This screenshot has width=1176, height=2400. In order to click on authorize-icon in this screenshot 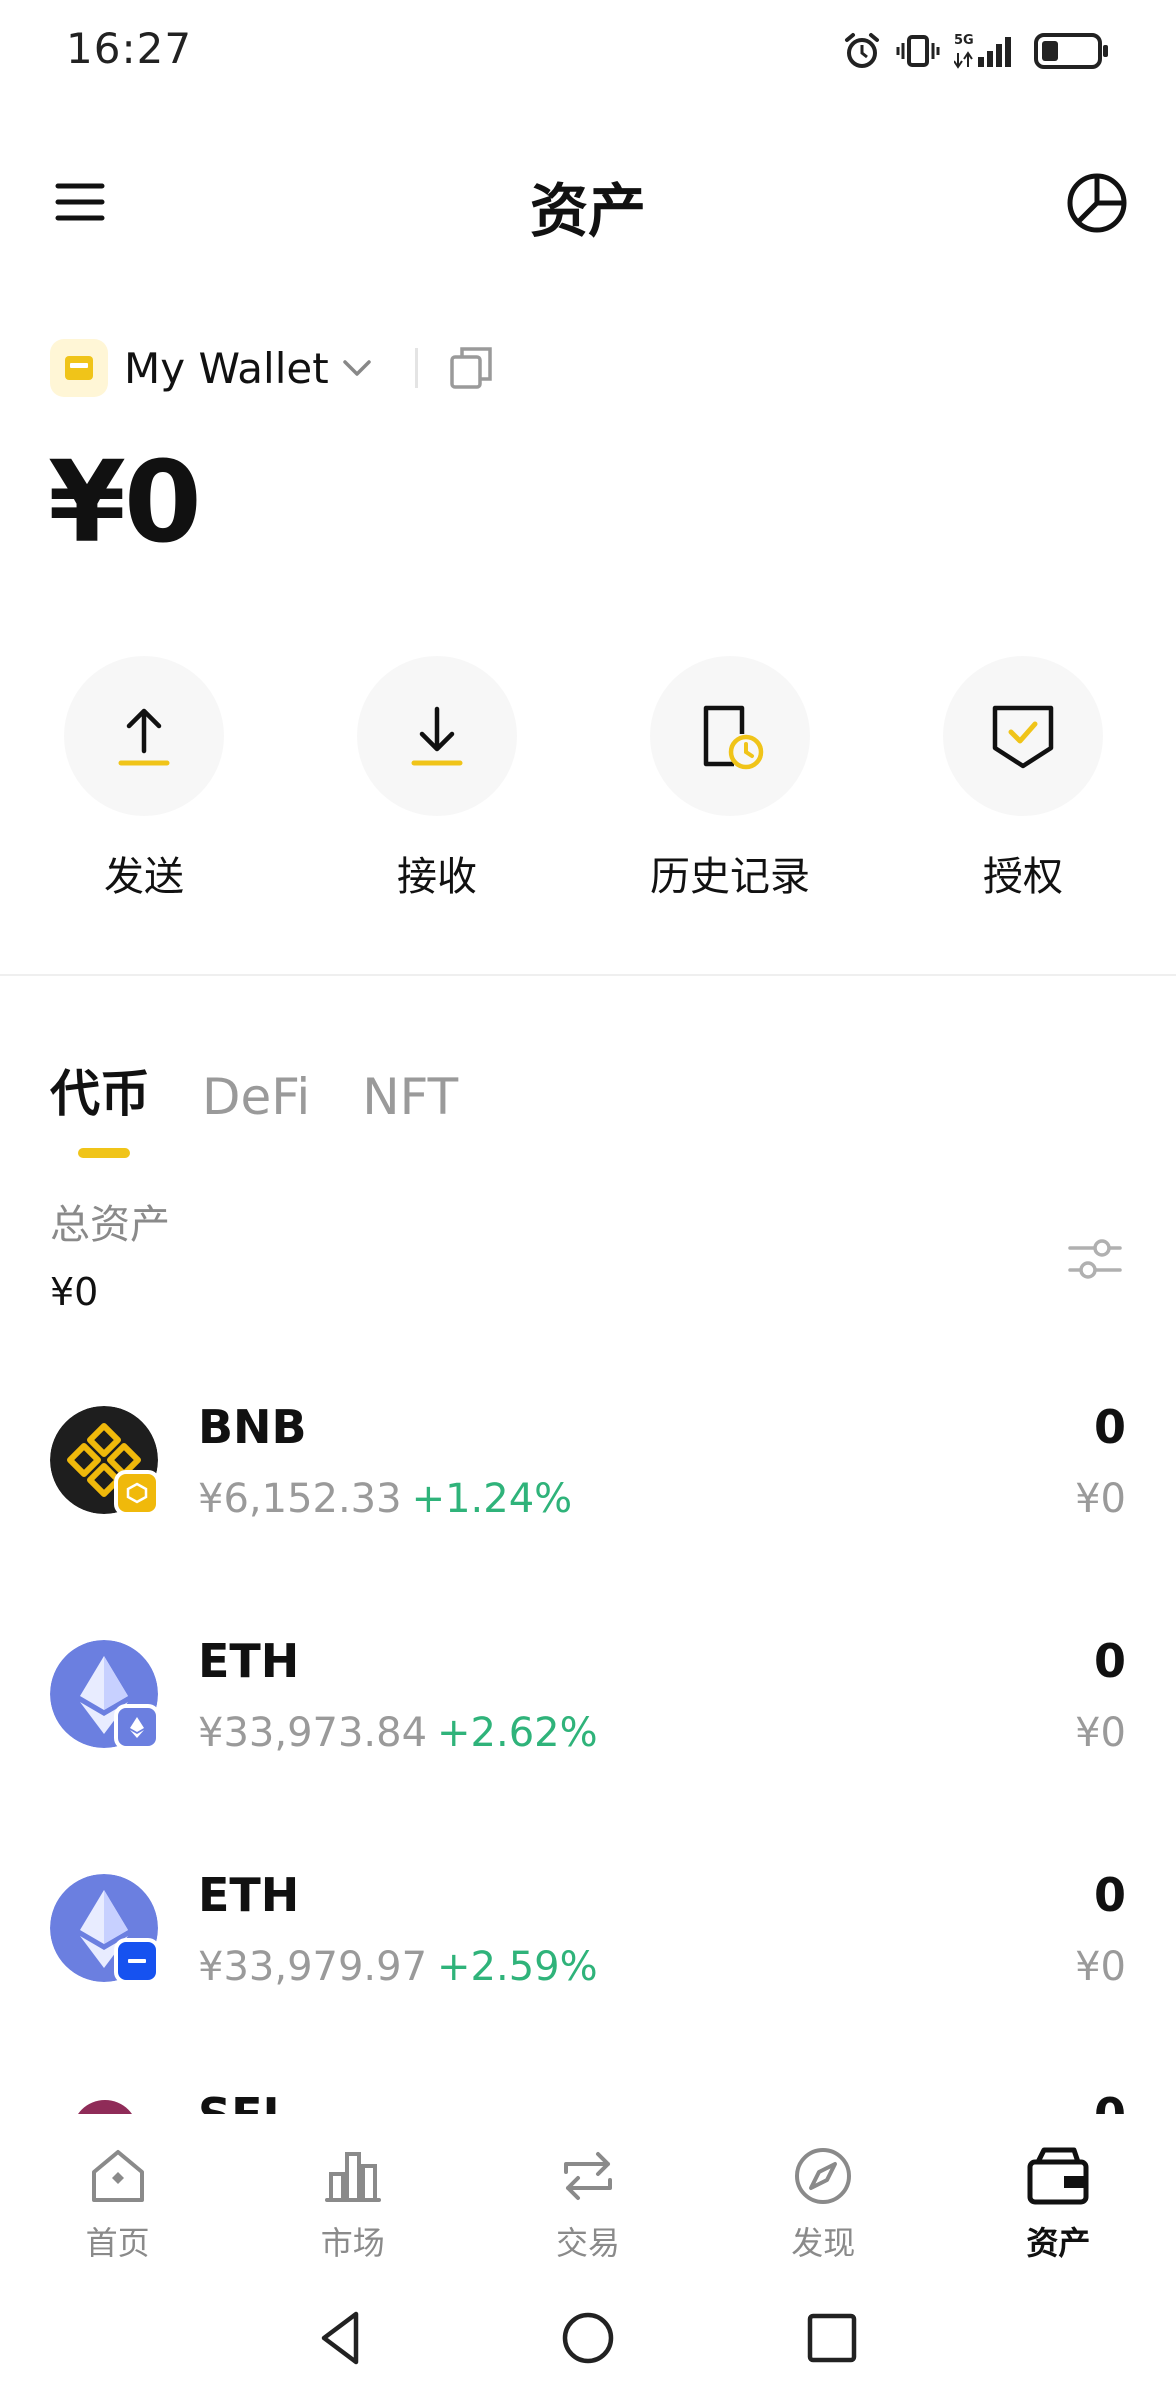, I will do `click(1023, 737)`.